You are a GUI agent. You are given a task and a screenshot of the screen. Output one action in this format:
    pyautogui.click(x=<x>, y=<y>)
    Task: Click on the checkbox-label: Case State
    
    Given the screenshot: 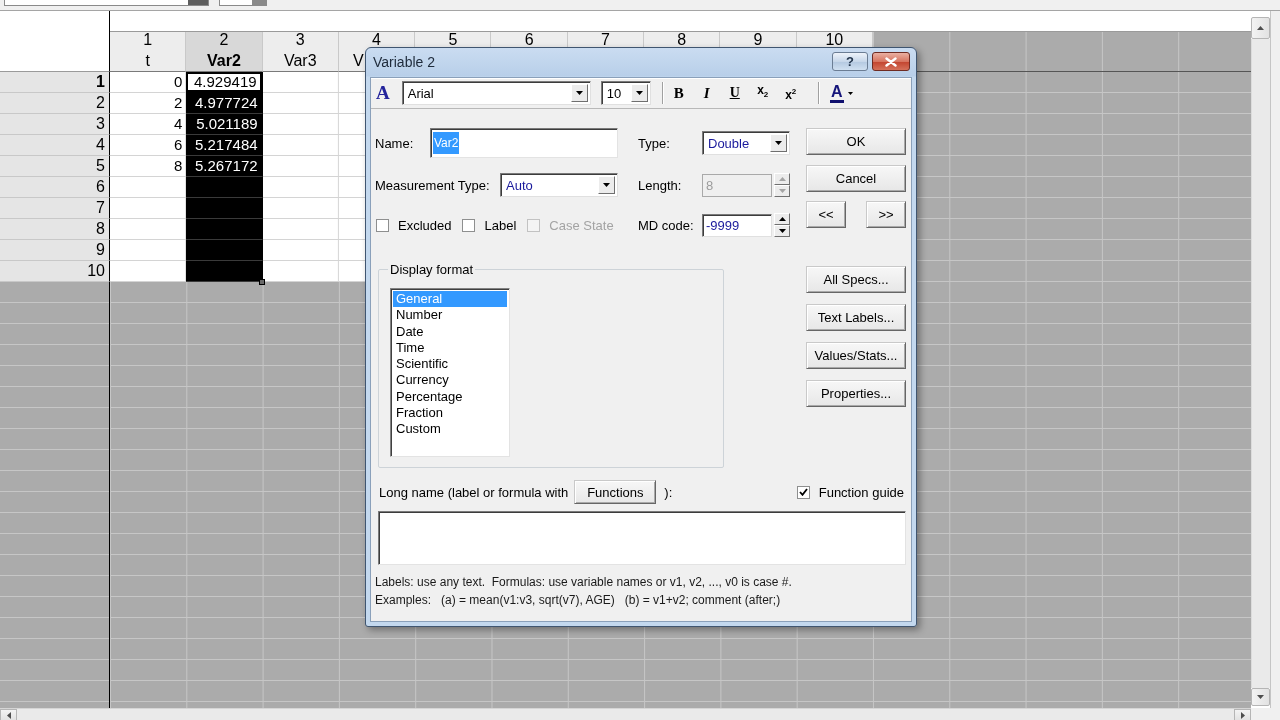 What is the action you would take?
    pyautogui.click(x=581, y=225)
    